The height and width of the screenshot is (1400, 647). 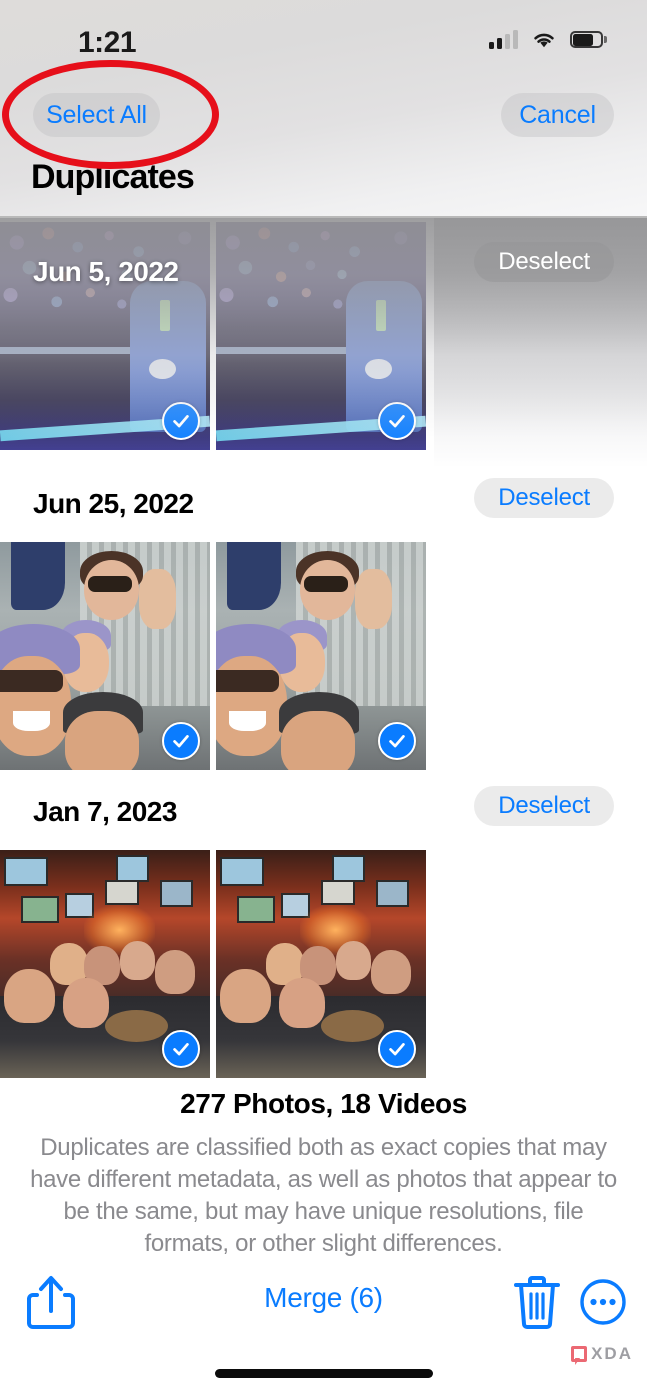 I want to click on group-date-label: Jan 7, 2023, so click(x=105, y=811).